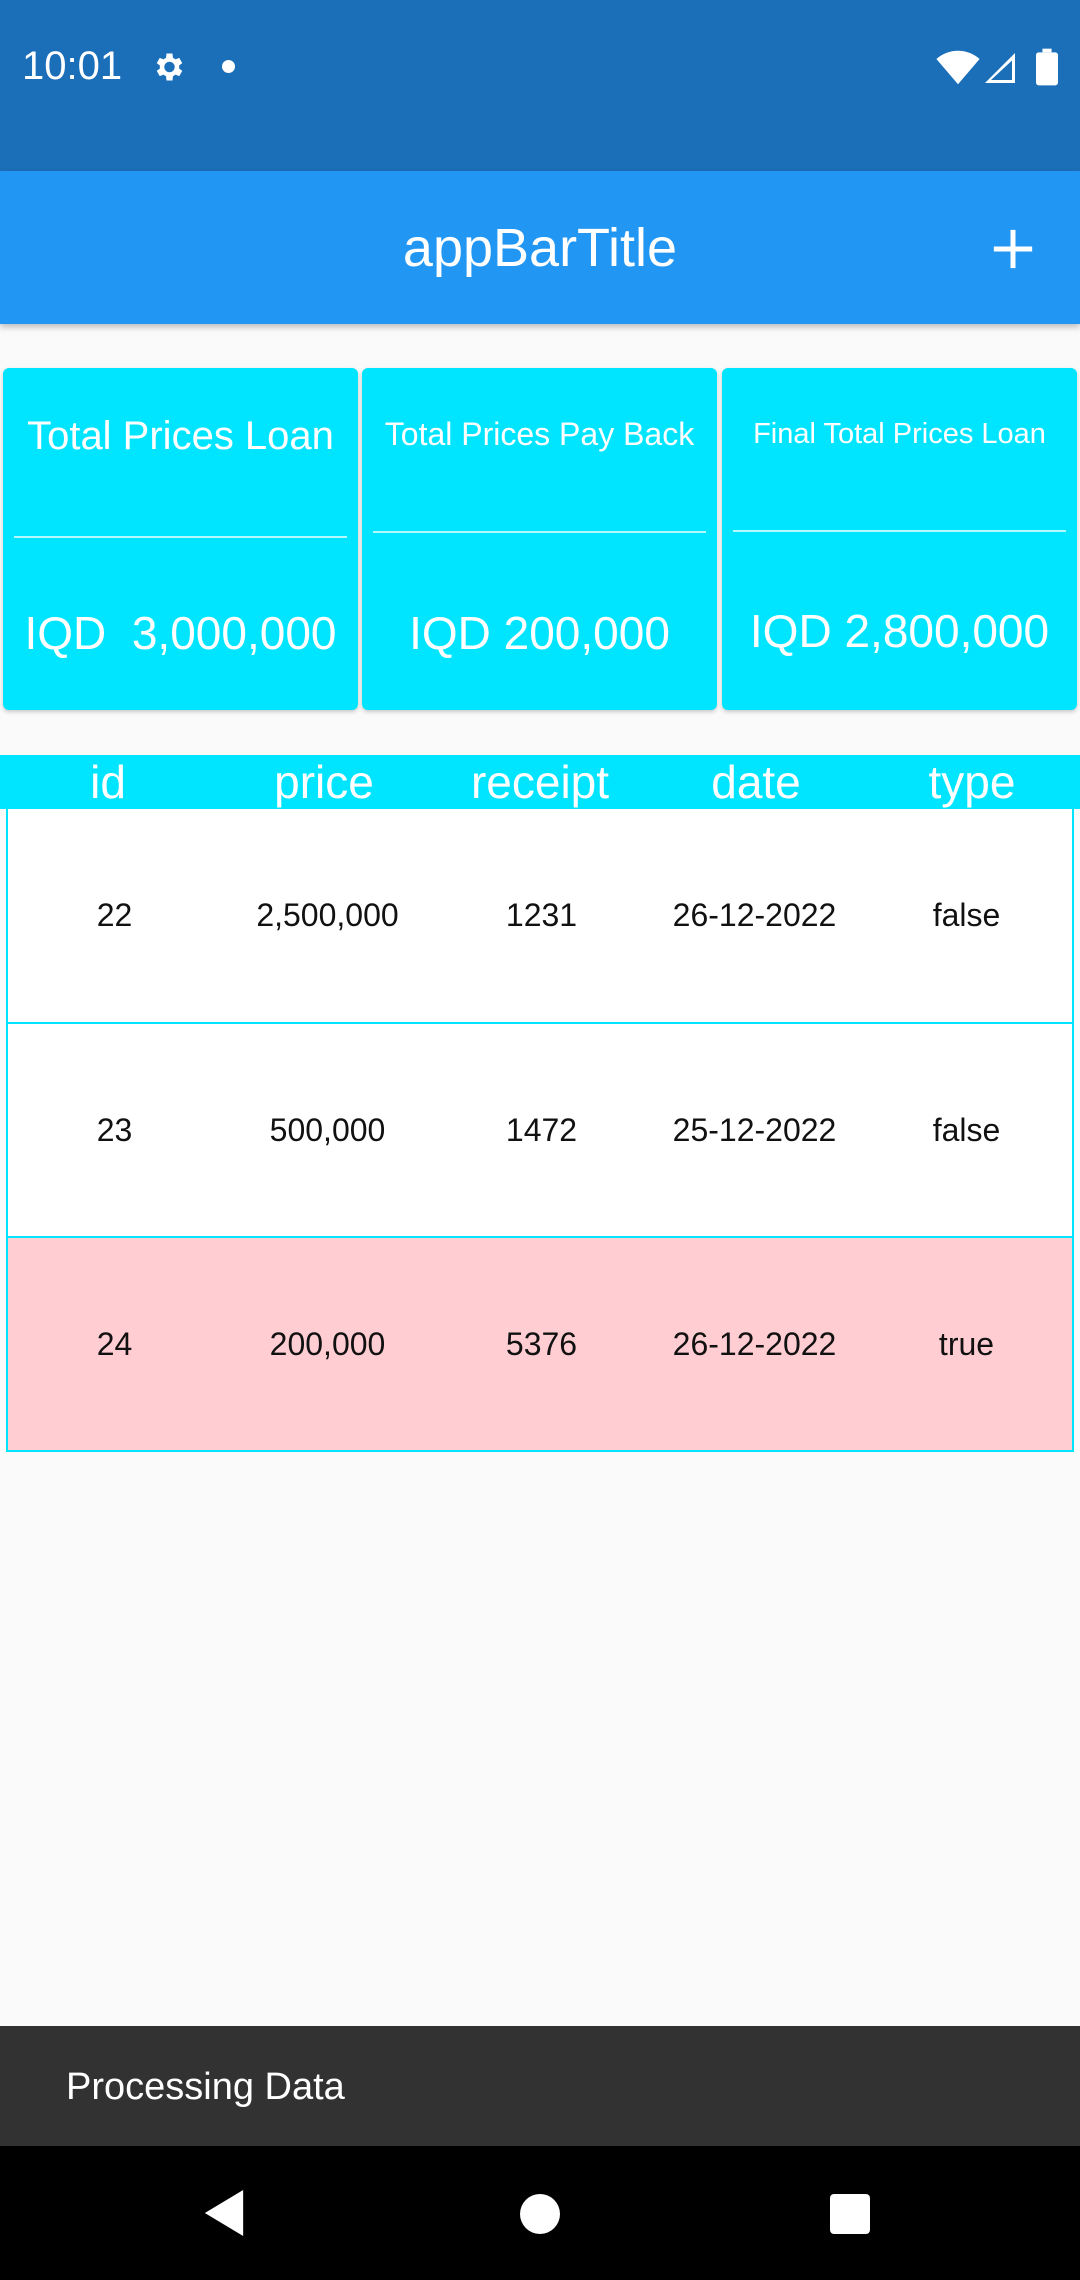 Image resolution: width=1080 pixels, height=2280 pixels. I want to click on cell-receipt: 5376, so click(541, 1343).